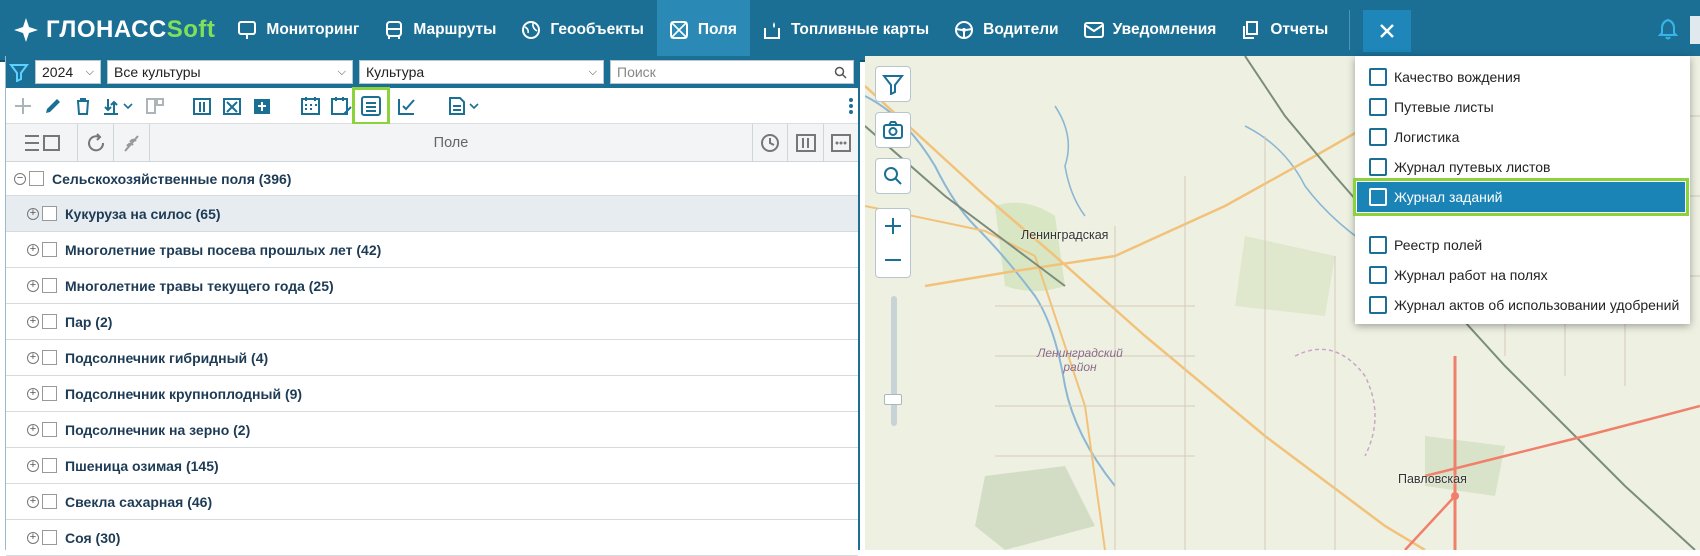 The width and height of the screenshot is (1700, 556). What do you see at coordinates (432, 394) in the screenshot?
I see `list-item: + Подсолнечник крупноплодный (9)` at bounding box center [432, 394].